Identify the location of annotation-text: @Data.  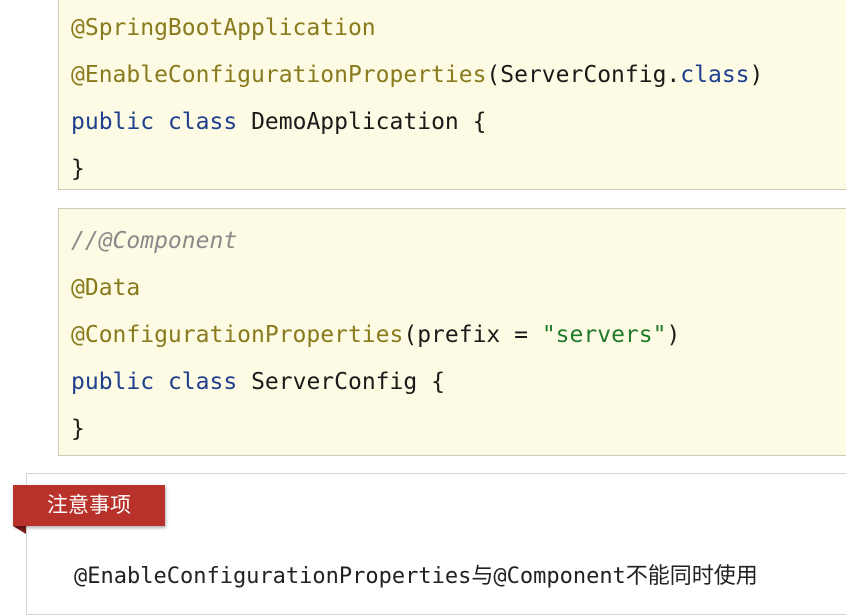
(106, 288).